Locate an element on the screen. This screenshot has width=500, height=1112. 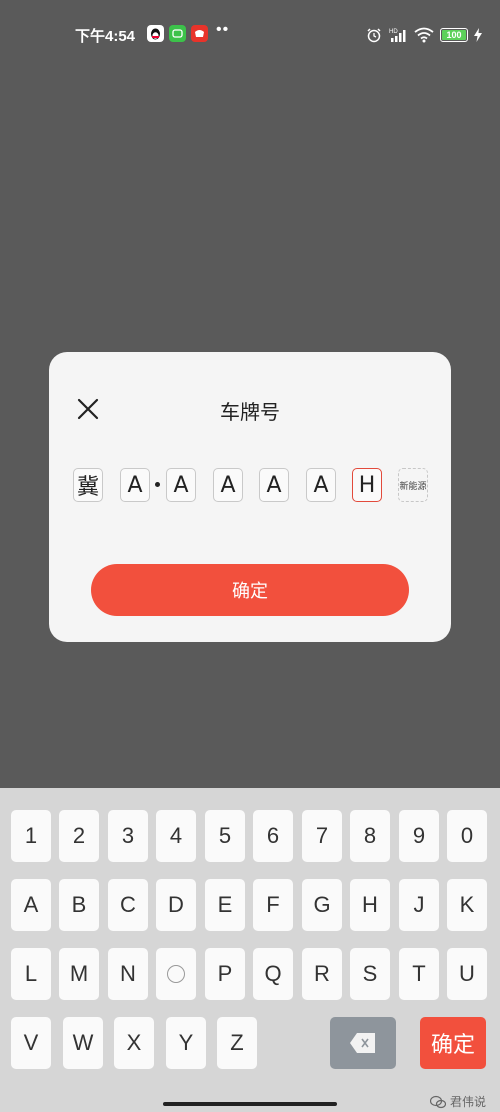
plate-char-3: A is located at coordinates (181, 485).